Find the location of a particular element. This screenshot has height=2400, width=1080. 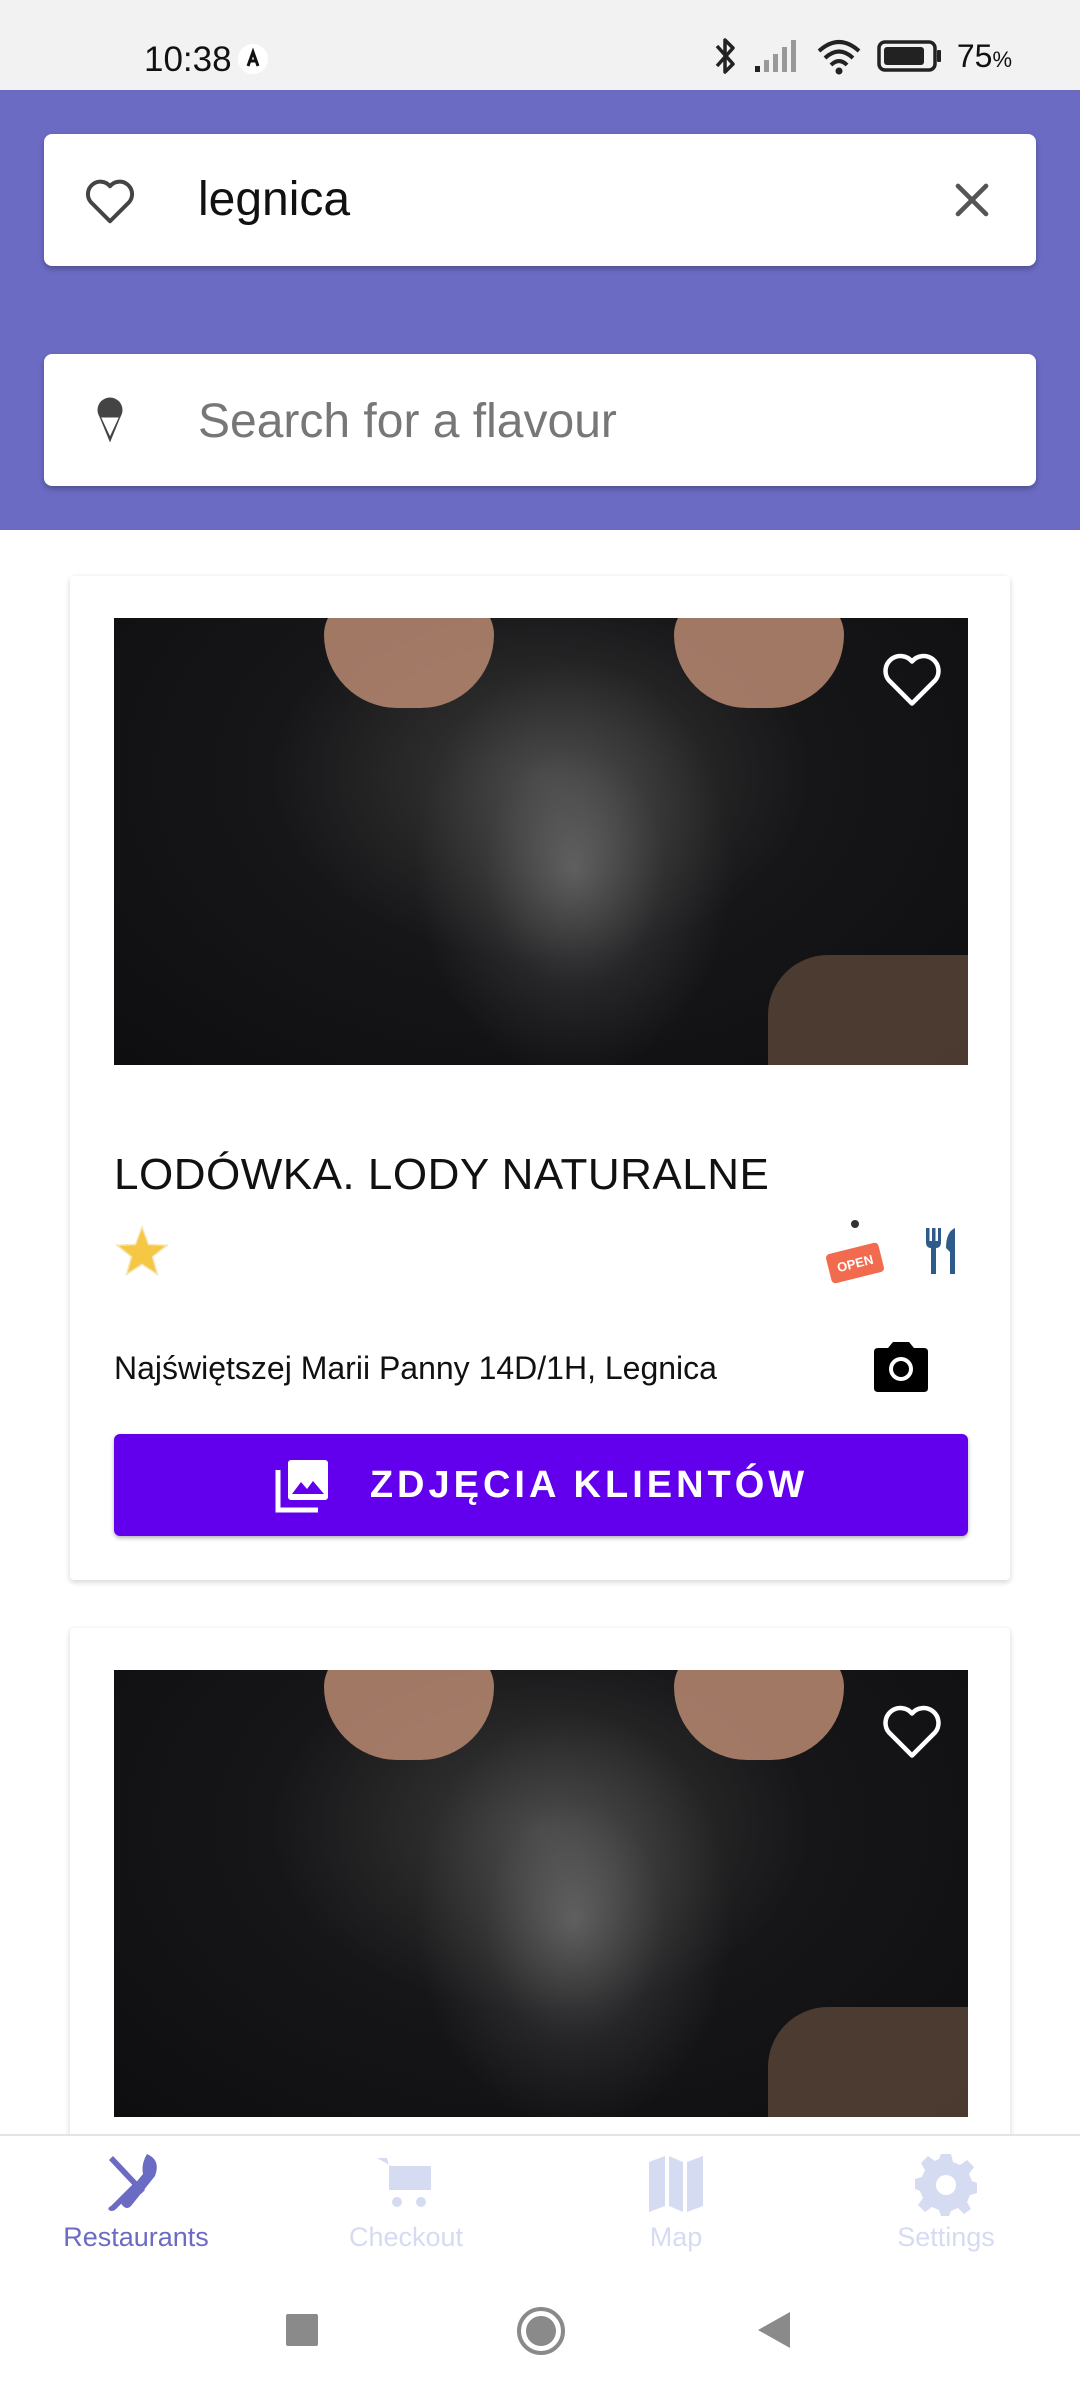

flavour-search-field: Search for a flavour is located at coordinates (540, 420).